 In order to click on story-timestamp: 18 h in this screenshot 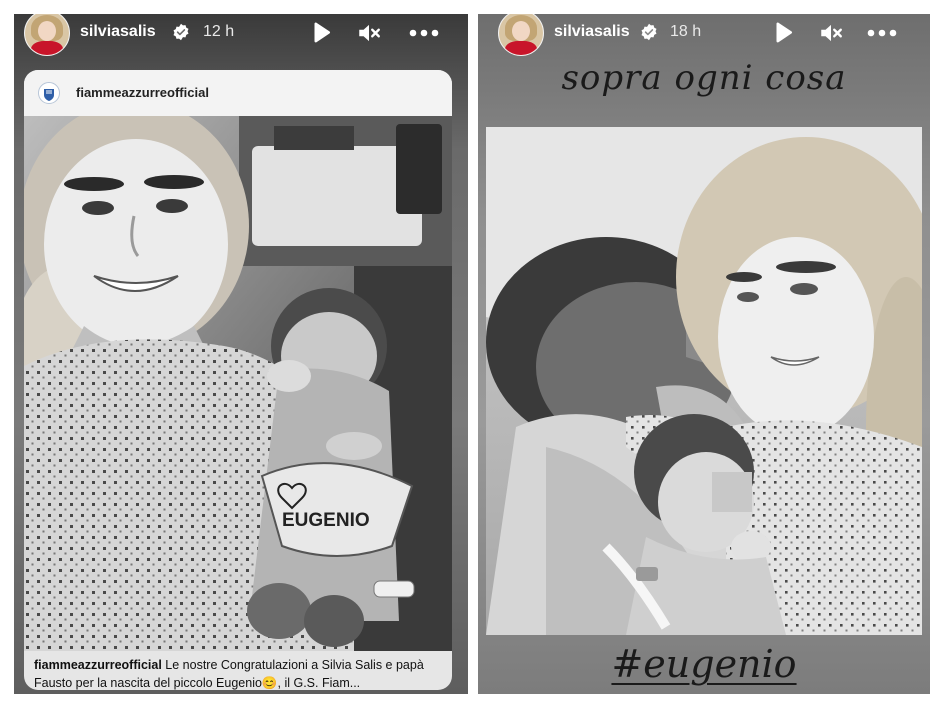, I will do `click(686, 31)`.